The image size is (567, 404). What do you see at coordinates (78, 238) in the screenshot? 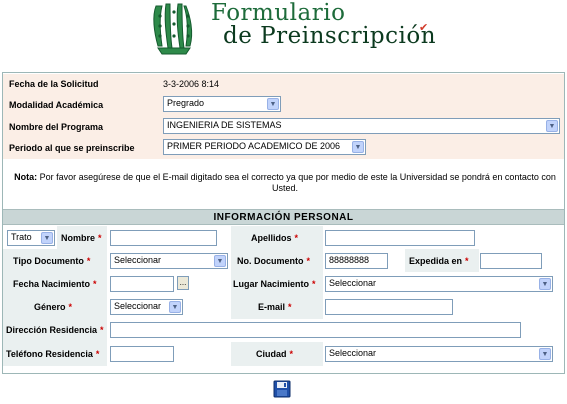
I see `nombre-label-text: Nombre` at bounding box center [78, 238].